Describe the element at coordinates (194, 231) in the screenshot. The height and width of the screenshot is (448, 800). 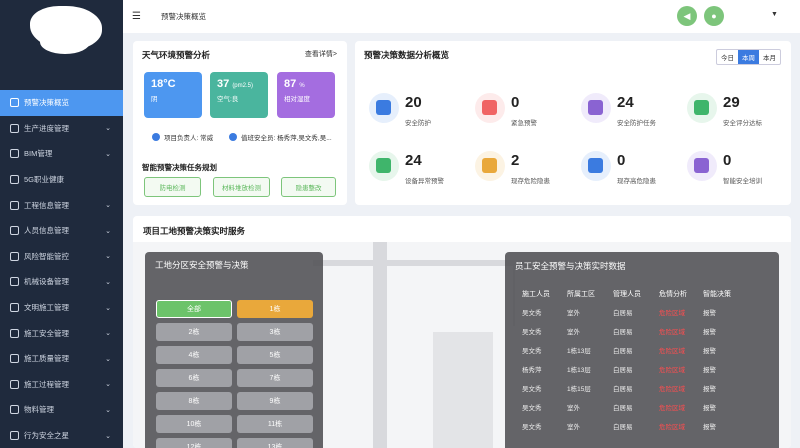
I see `realtime-card-title: 项目工地预警决策实时服务` at that location.